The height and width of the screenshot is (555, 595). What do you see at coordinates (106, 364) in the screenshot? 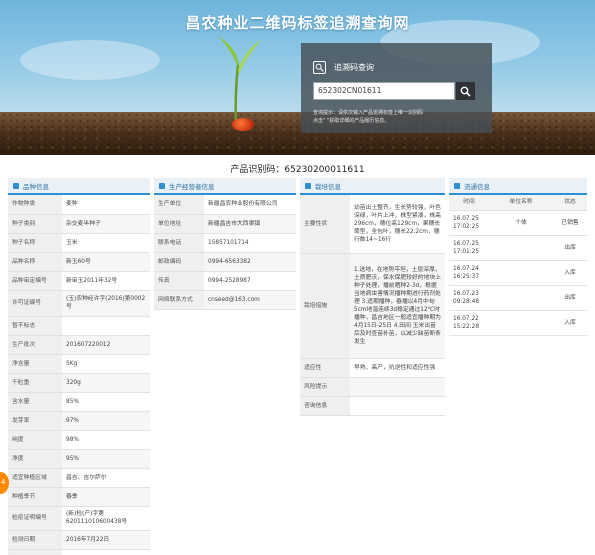
I see `field-value: 5Kg` at bounding box center [106, 364].